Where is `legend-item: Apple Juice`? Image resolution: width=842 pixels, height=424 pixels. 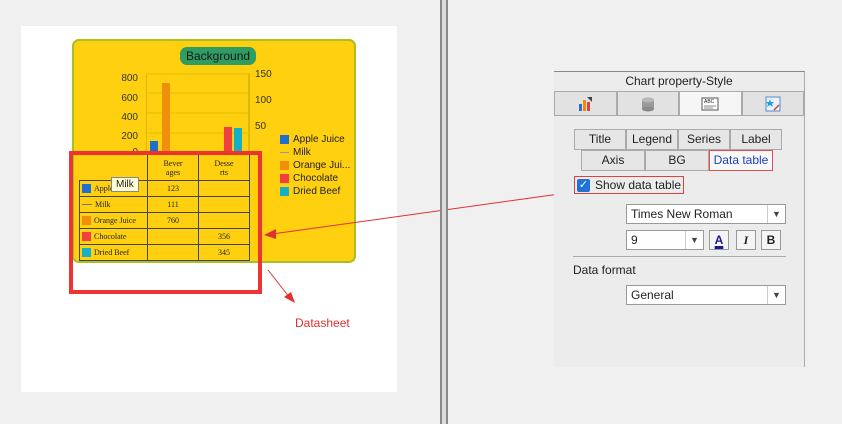 legend-item: Apple Juice is located at coordinates (315, 139).